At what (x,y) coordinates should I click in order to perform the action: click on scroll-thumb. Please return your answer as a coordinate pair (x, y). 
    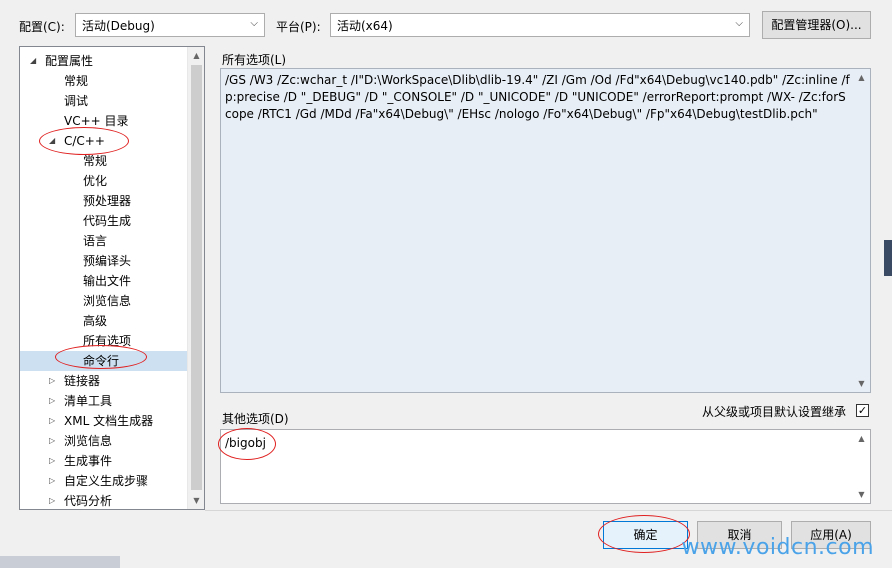
    Looking at the image, I should click on (196, 277).